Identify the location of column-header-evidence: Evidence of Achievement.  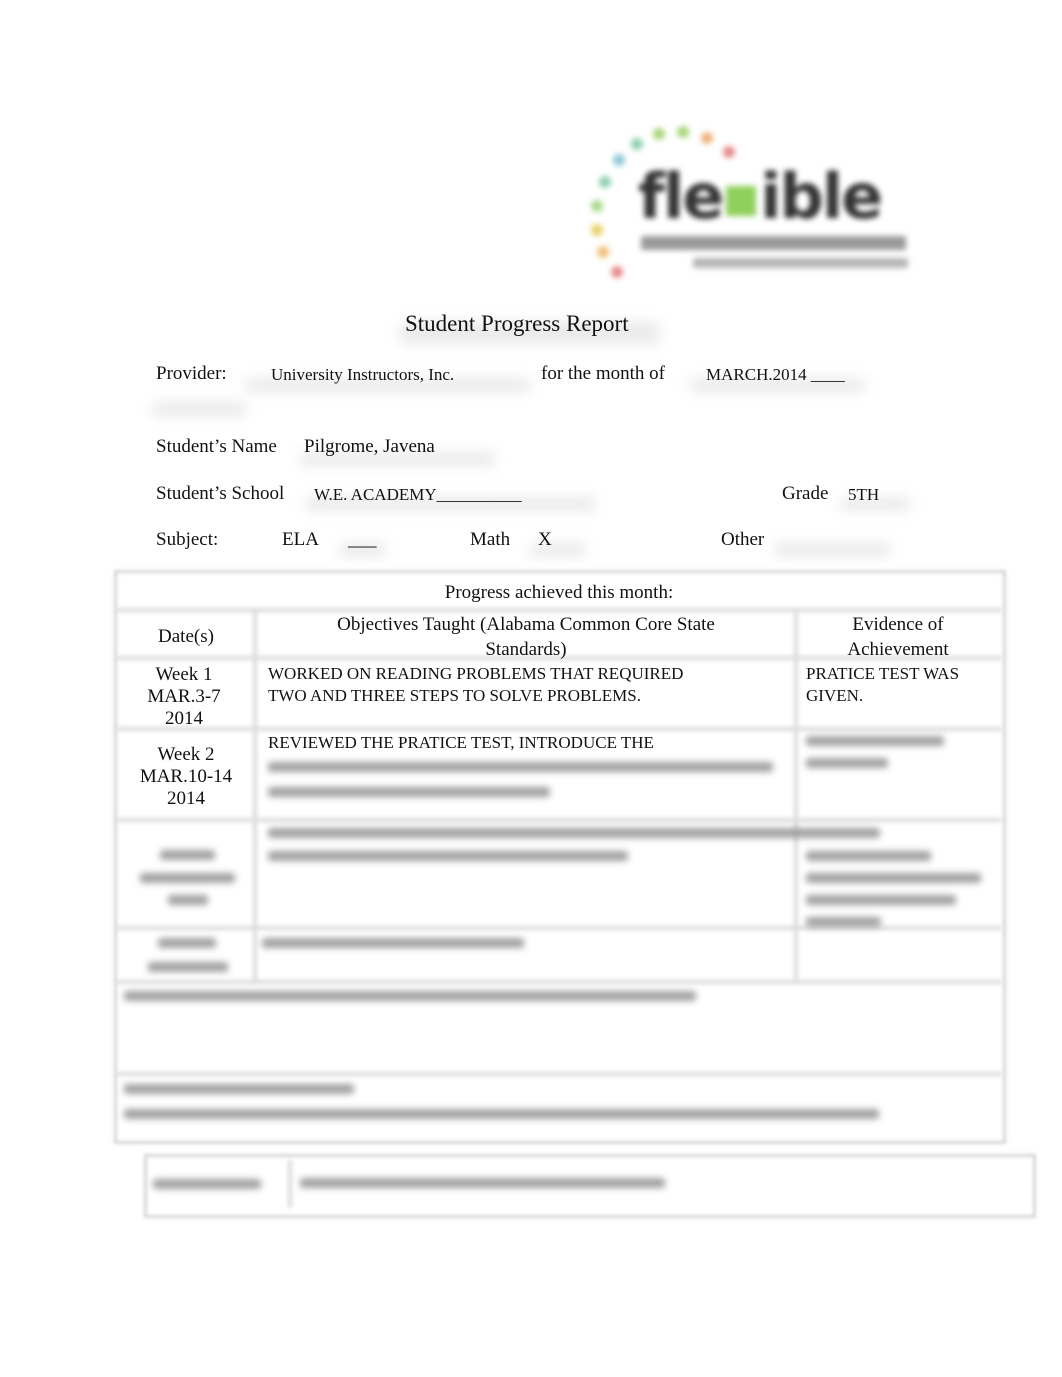
(898, 637).